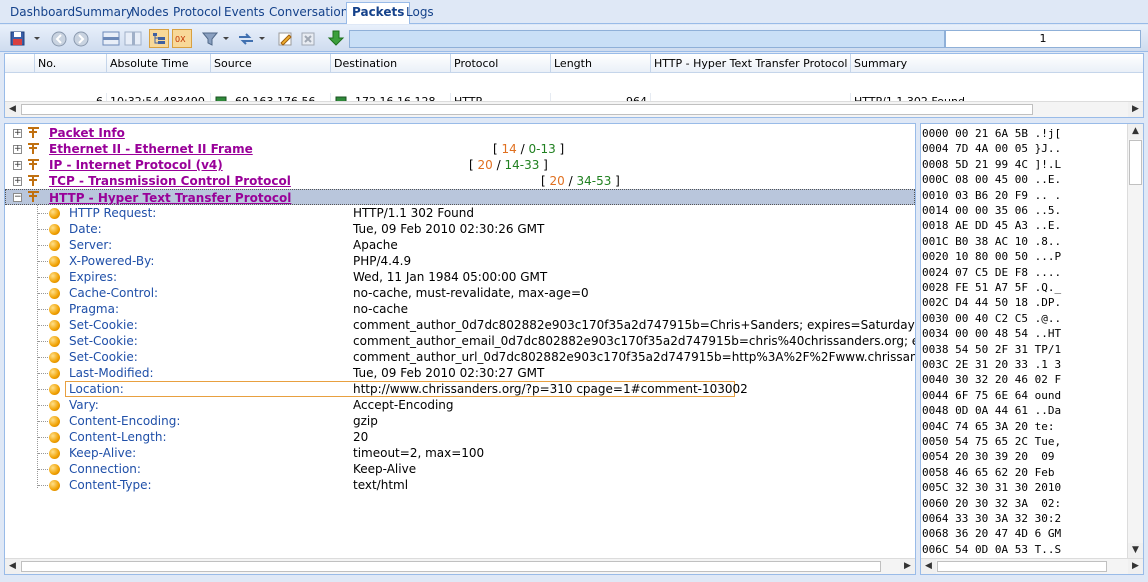  I want to click on hex-row: 0004 7D 4A 00 05 }J.., so click(991, 148).